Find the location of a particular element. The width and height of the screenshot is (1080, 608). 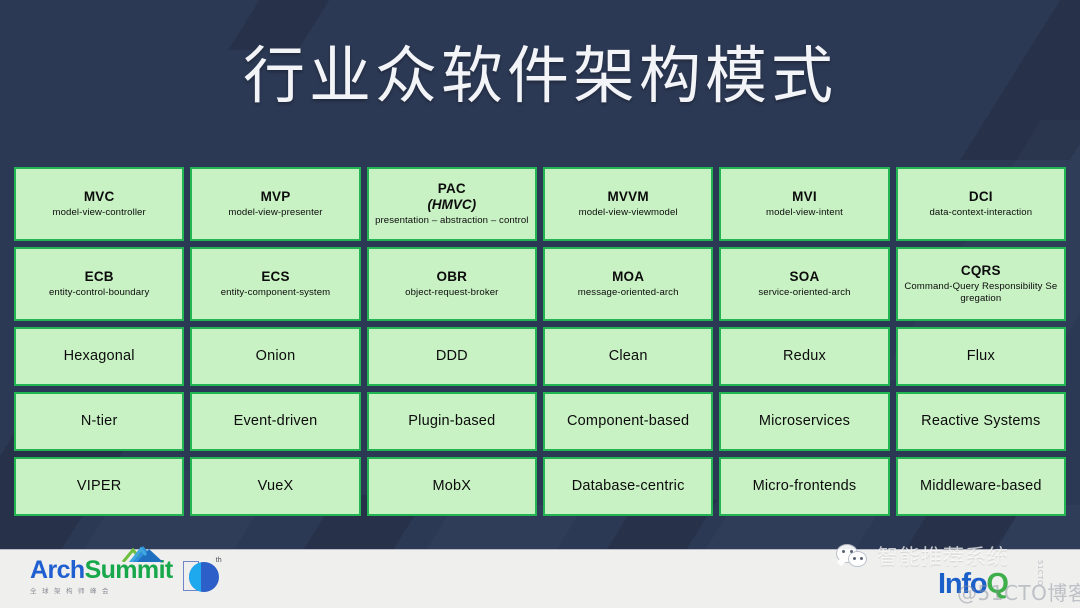

pattern-card: MVI model-view-intent is located at coordinates (804, 204).